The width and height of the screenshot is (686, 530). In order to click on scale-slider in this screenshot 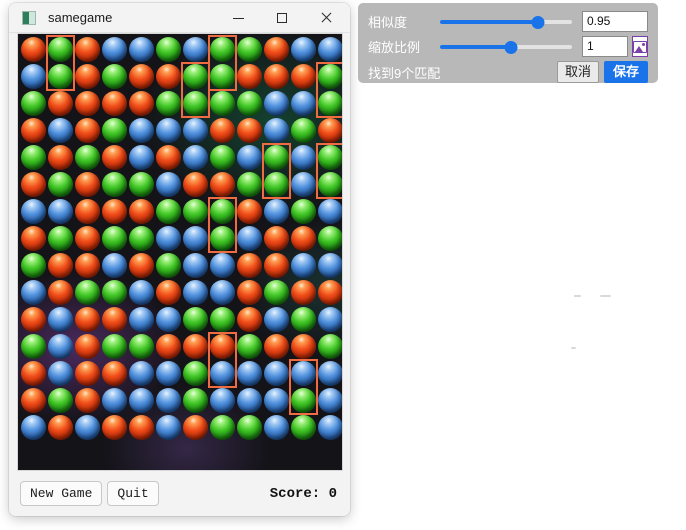, I will do `click(506, 47)`.